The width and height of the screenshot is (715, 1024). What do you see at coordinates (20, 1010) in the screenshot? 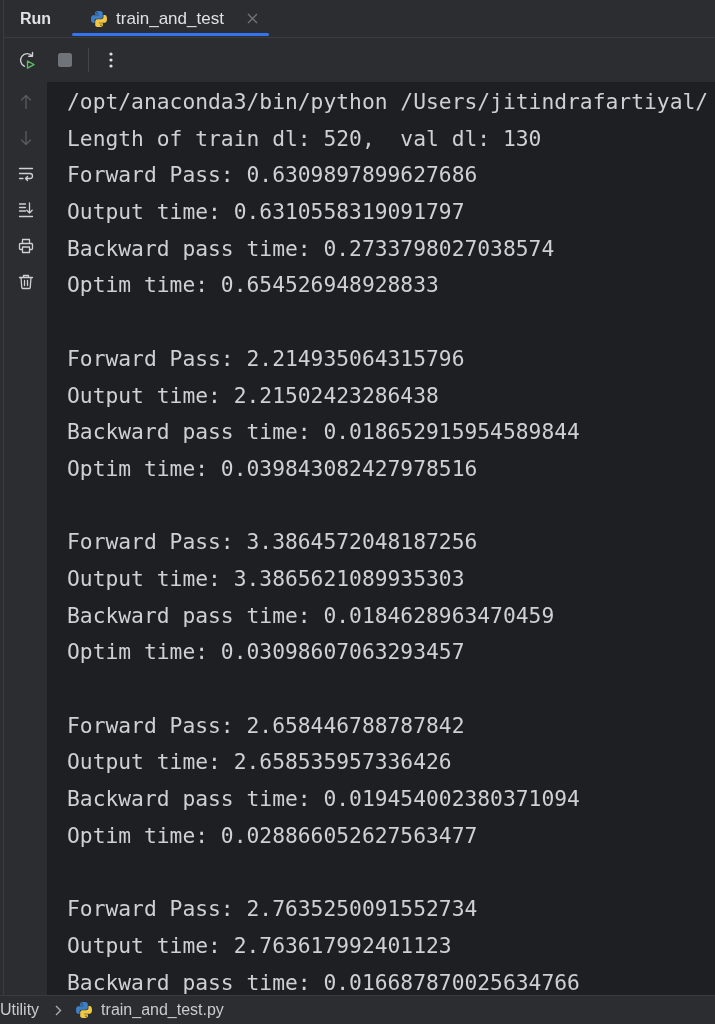
I see `breadcrumb: Utility` at bounding box center [20, 1010].